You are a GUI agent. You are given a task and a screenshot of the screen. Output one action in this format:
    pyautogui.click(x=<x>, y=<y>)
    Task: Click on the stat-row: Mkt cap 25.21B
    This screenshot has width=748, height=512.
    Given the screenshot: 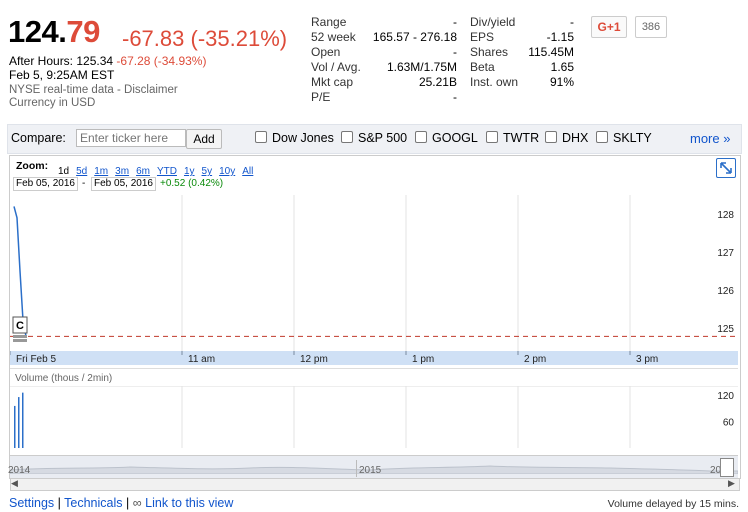 What is the action you would take?
    pyautogui.click(x=384, y=82)
    